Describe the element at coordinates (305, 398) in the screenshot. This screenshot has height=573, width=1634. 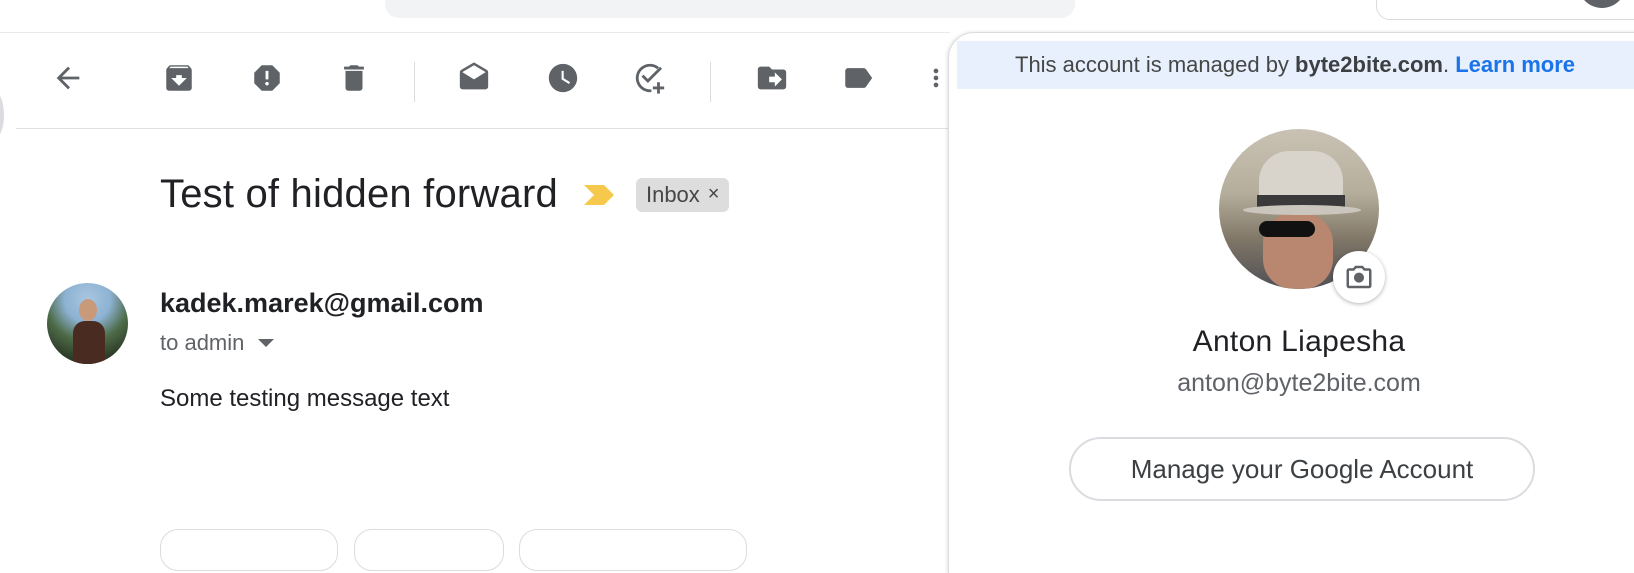
I see `email-body: Some testing message text` at that location.